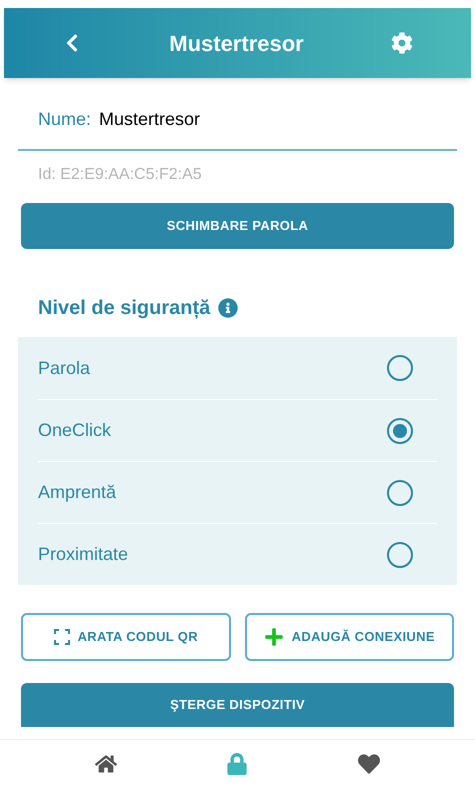 This screenshot has height=787, width=475. Describe the element at coordinates (62, 637) in the screenshot. I see `scan-frame-icon` at that location.